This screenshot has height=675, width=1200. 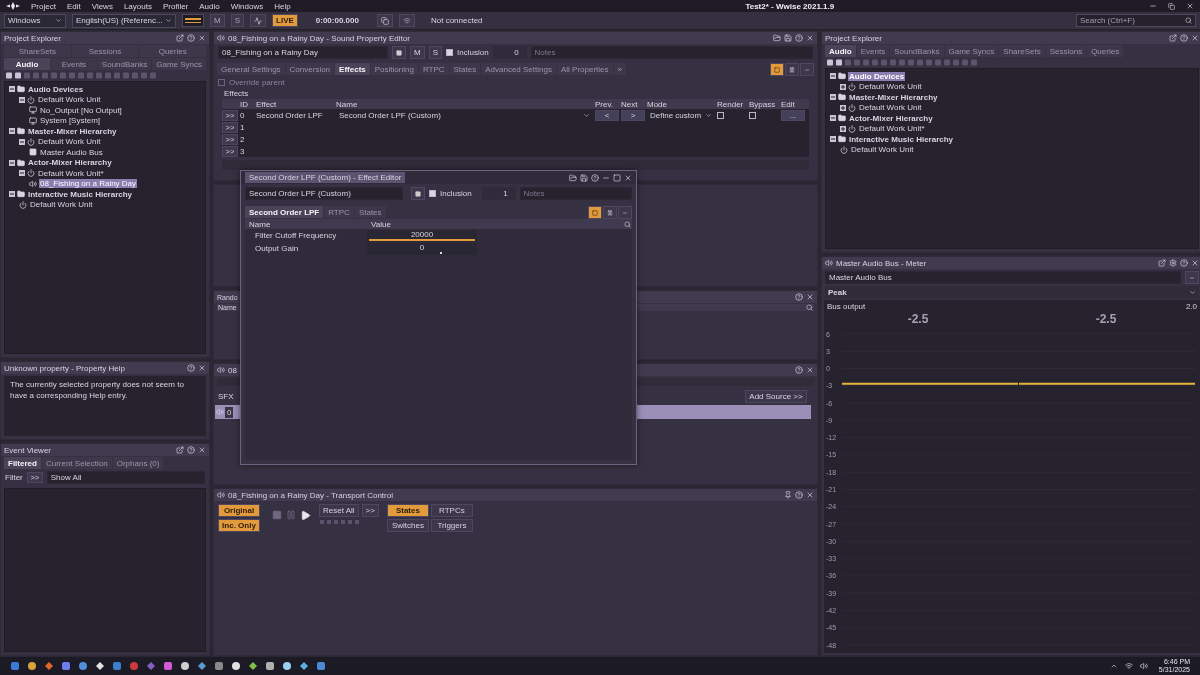 What do you see at coordinates (1171, 6) in the screenshot?
I see `restore-icon` at bounding box center [1171, 6].